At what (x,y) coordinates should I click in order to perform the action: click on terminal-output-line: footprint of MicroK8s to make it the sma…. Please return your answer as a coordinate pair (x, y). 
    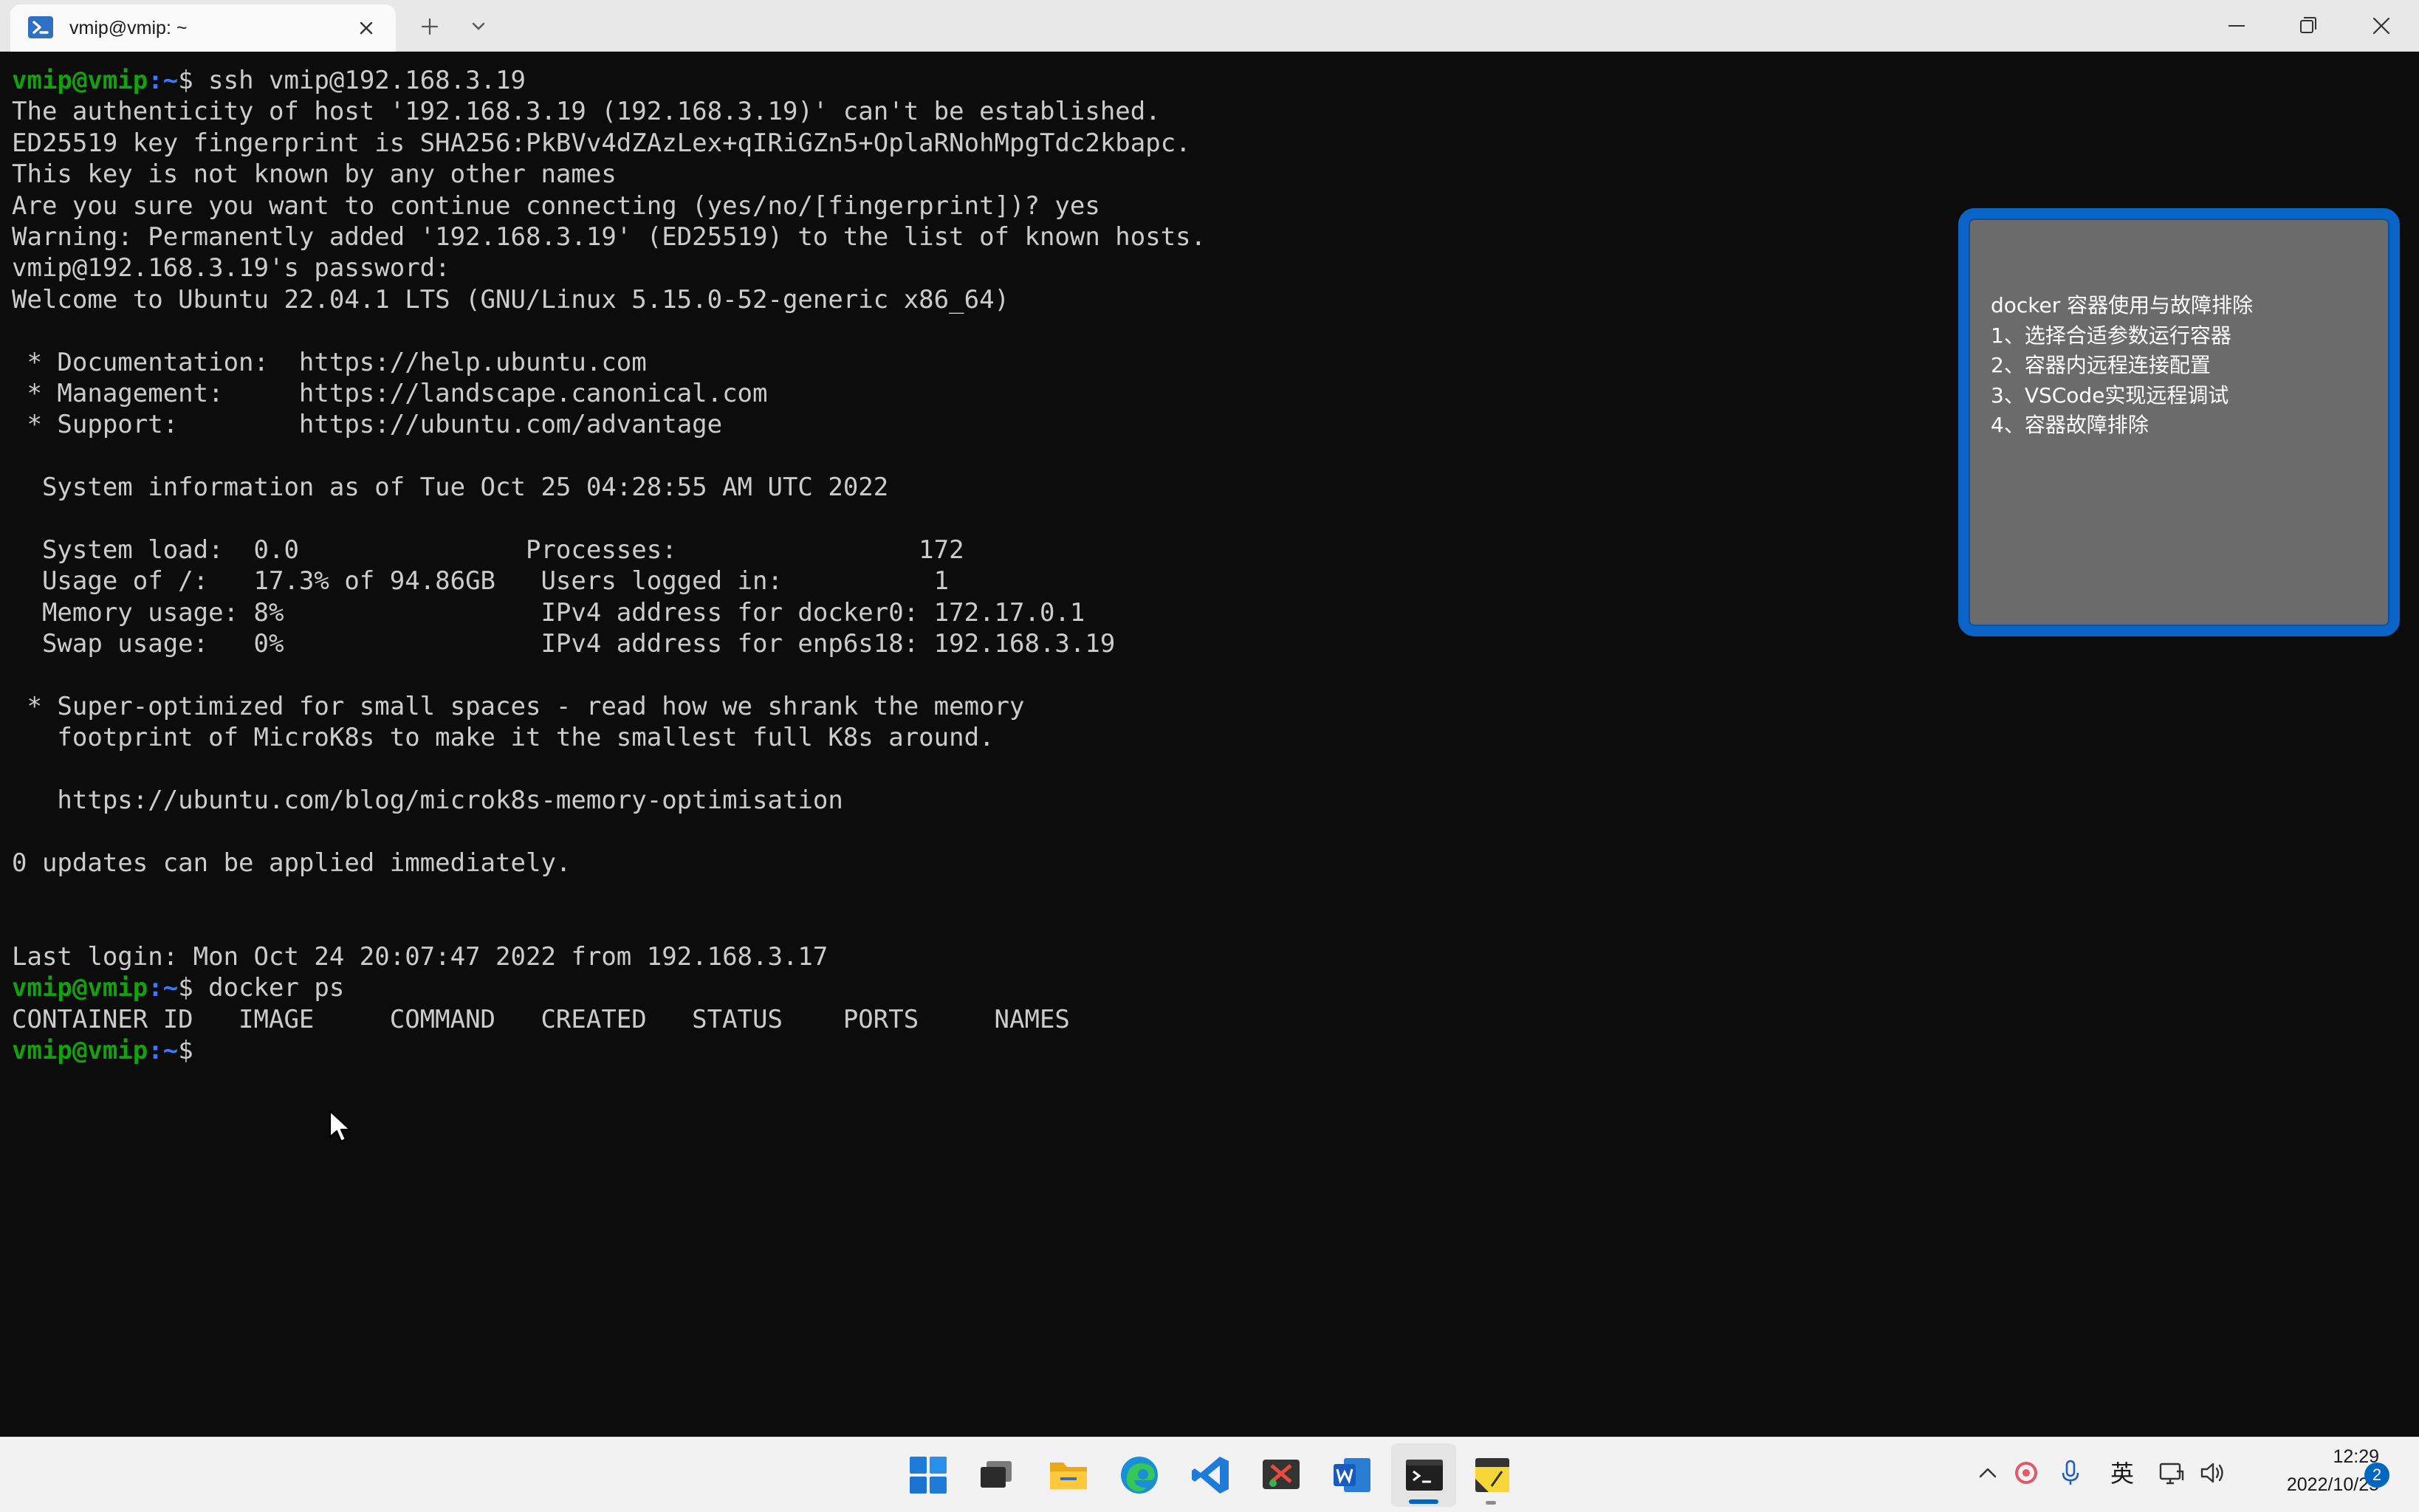
    Looking at the image, I should click on (503, 738).